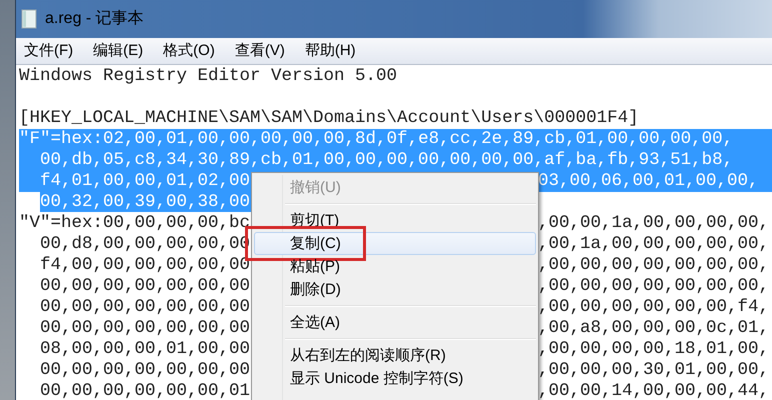 Image resolution: width=772 pixels, height=400 pixels. Describe the element at coordinates (259, 51) in the screenshot. I see `menu-item: 查看(V)` at that location.